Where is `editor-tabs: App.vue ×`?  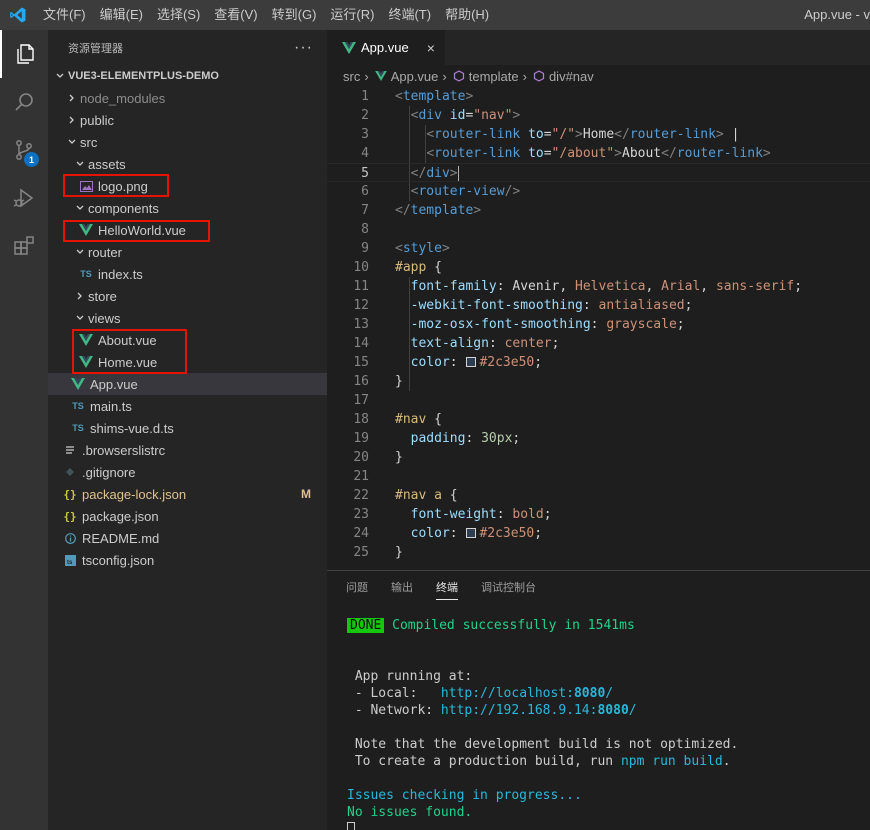 editor-tabs: App.vue × is located at coordinates (598, 47).